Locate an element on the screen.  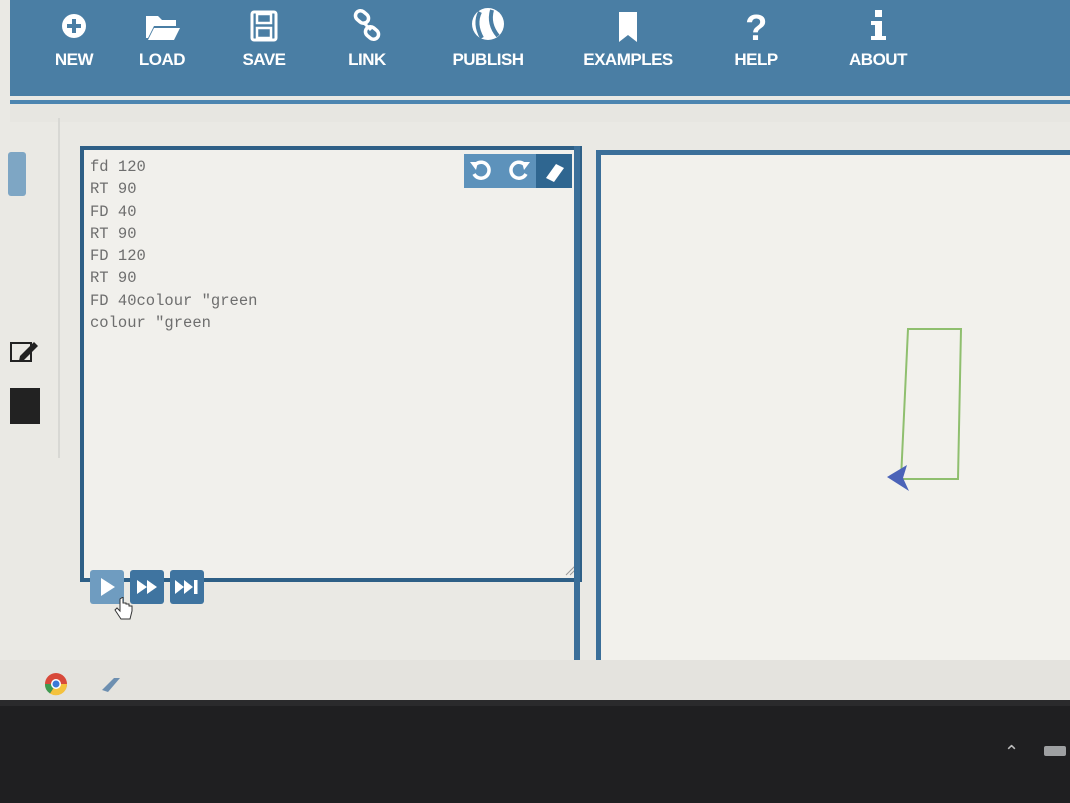
run-fast-button is located at coordinates (147, 587).